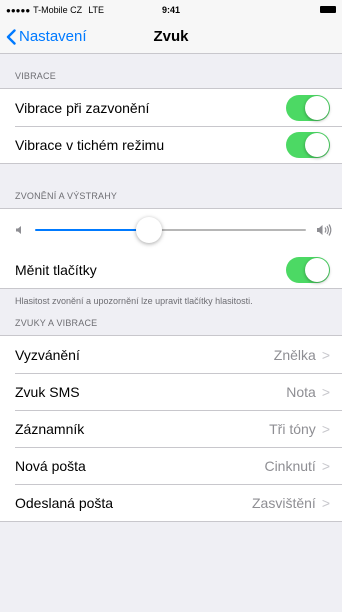 The image size is (342, 612). I want to click on volume-low-icon, so click(18, 230).